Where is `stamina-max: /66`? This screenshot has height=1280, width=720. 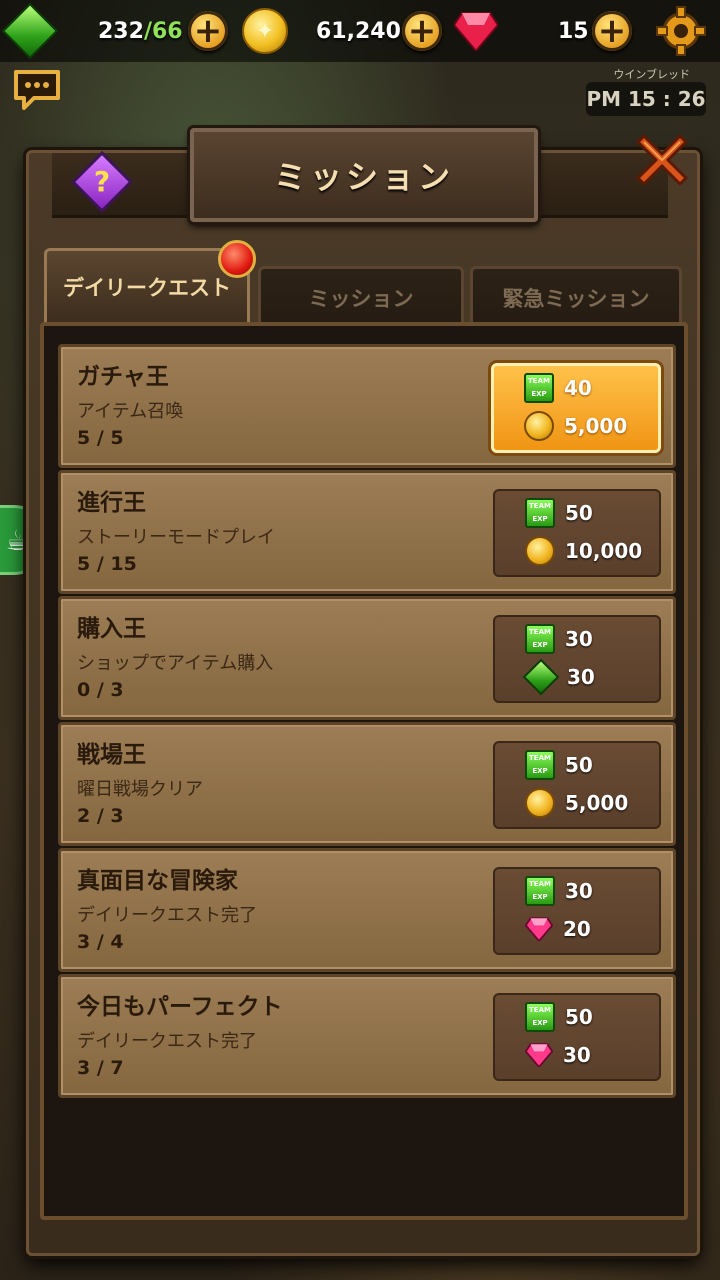 stamina-max: /66 is located at coordinates (163, 31).